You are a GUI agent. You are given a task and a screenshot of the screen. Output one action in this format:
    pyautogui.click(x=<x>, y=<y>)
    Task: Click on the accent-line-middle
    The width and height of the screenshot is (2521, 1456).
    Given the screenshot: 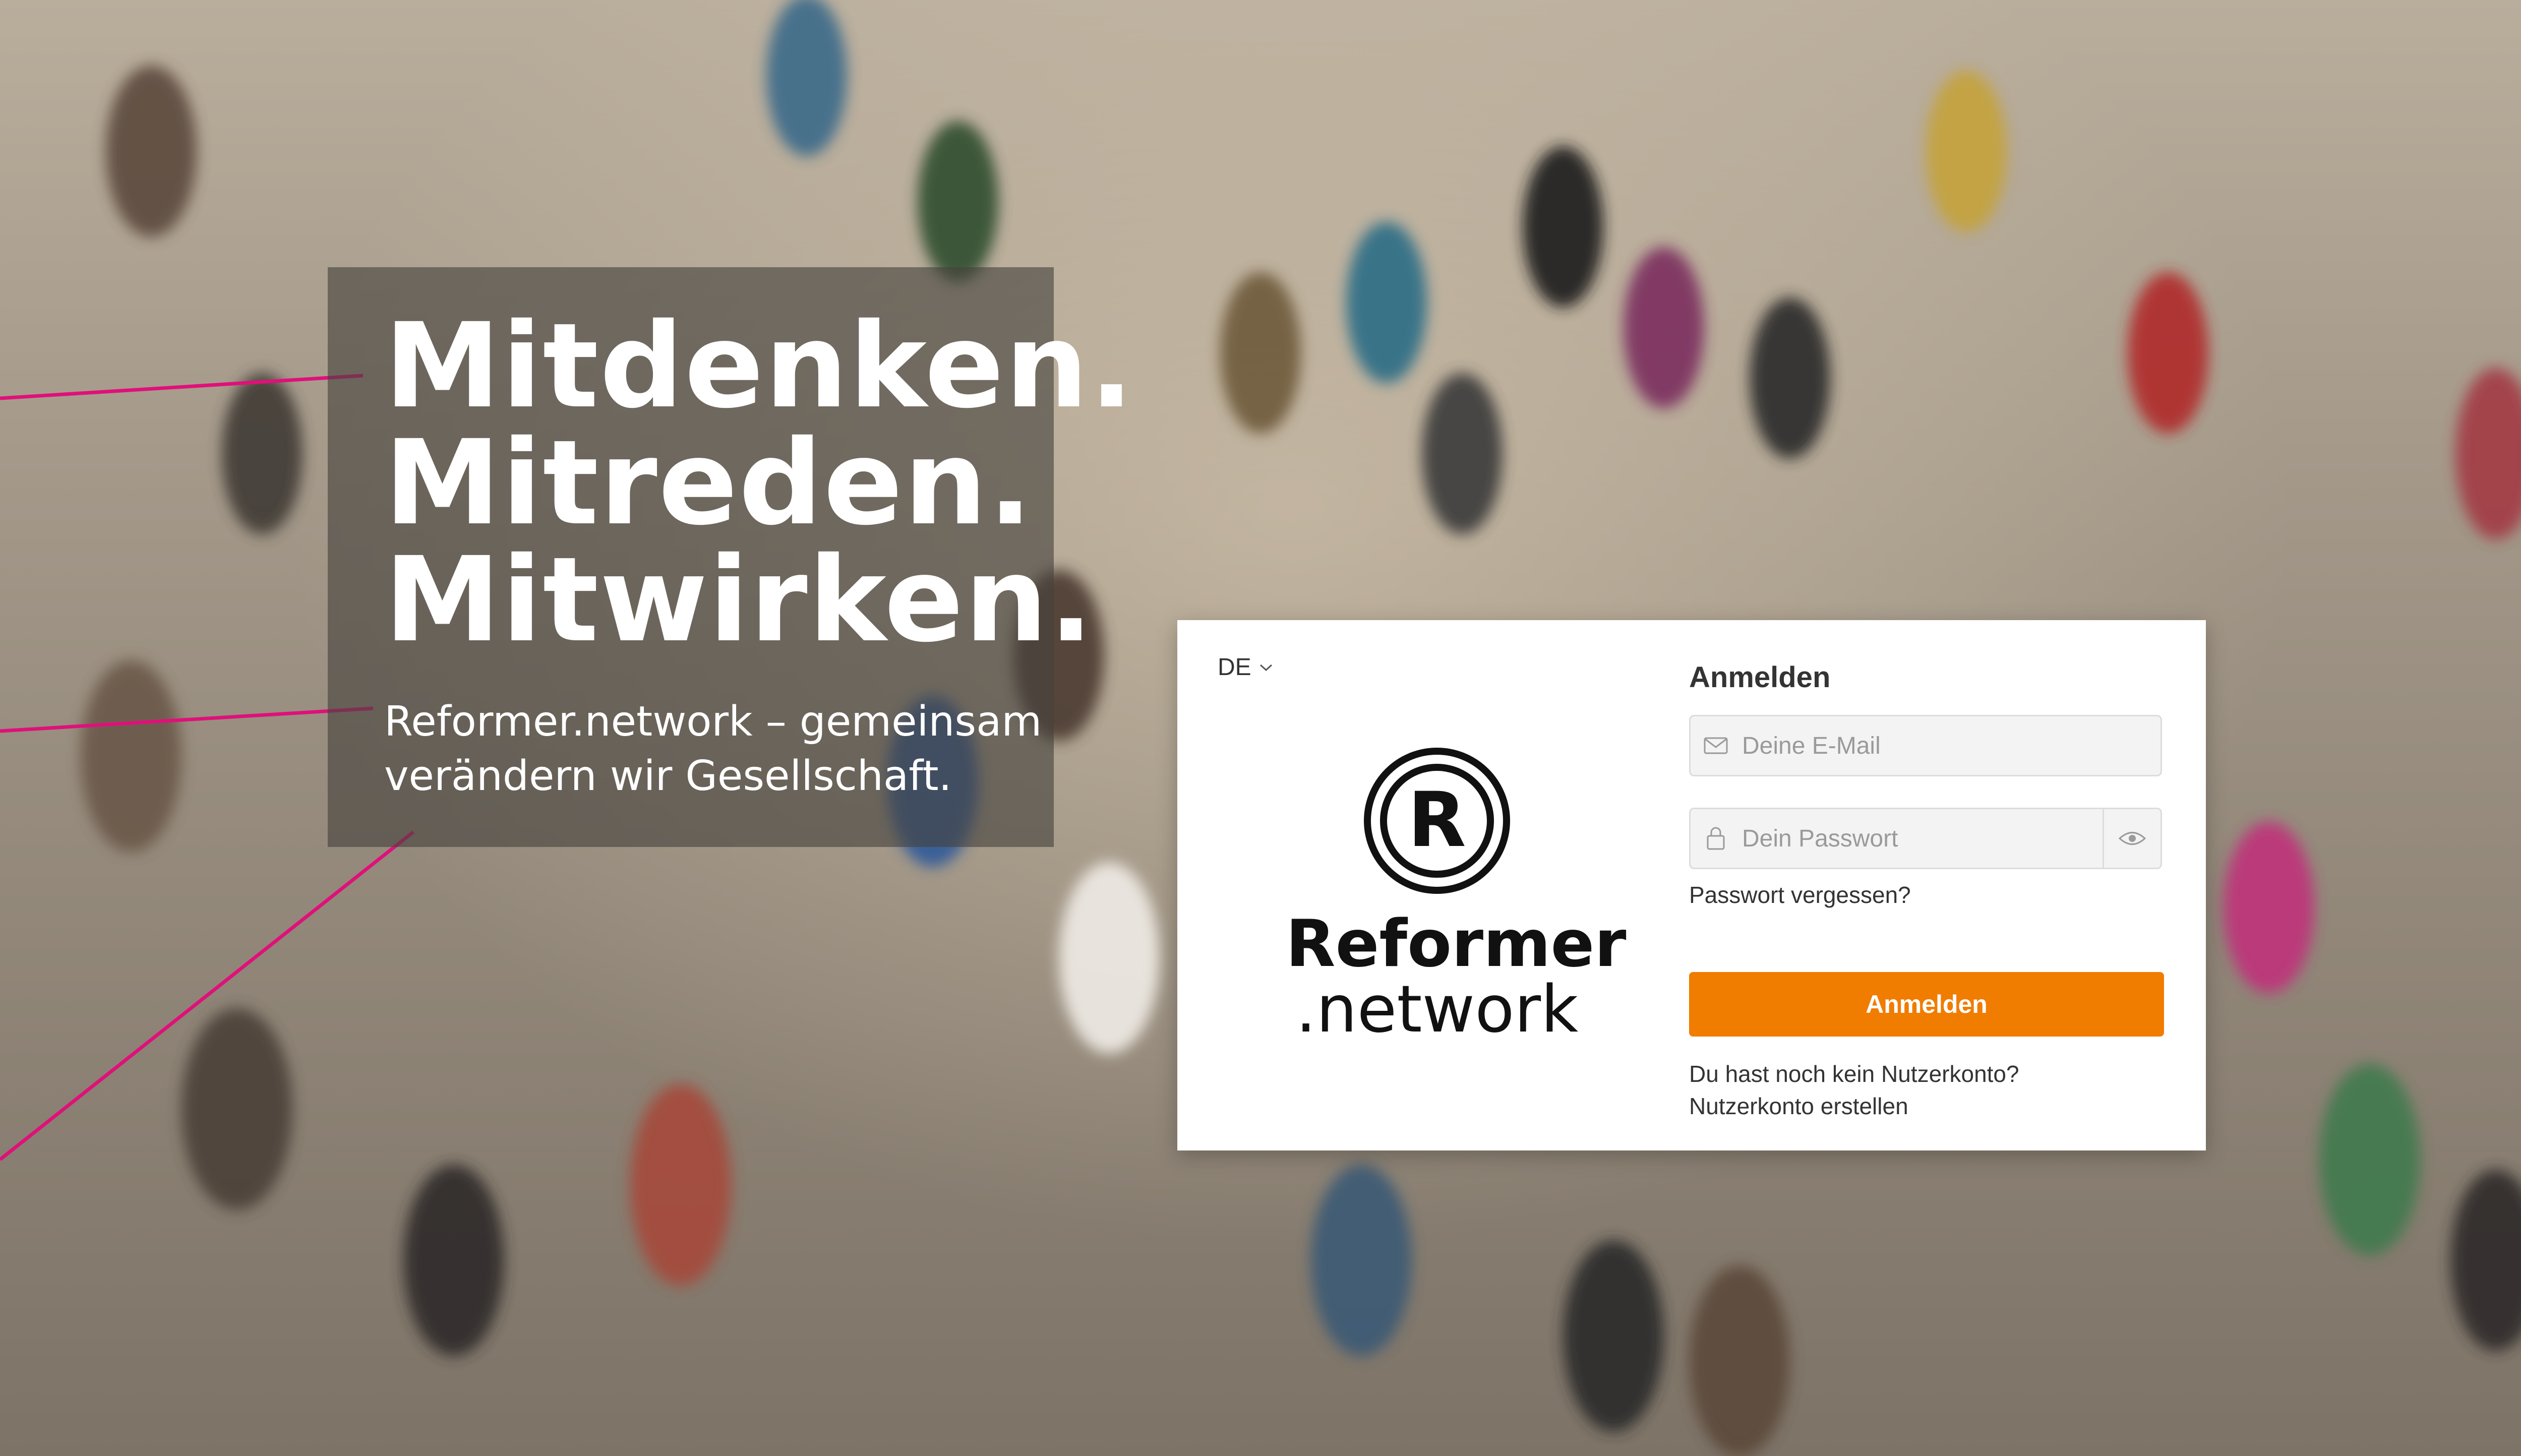 What is the action you would take?
    pyautogui.click(x=187, y=719)
    